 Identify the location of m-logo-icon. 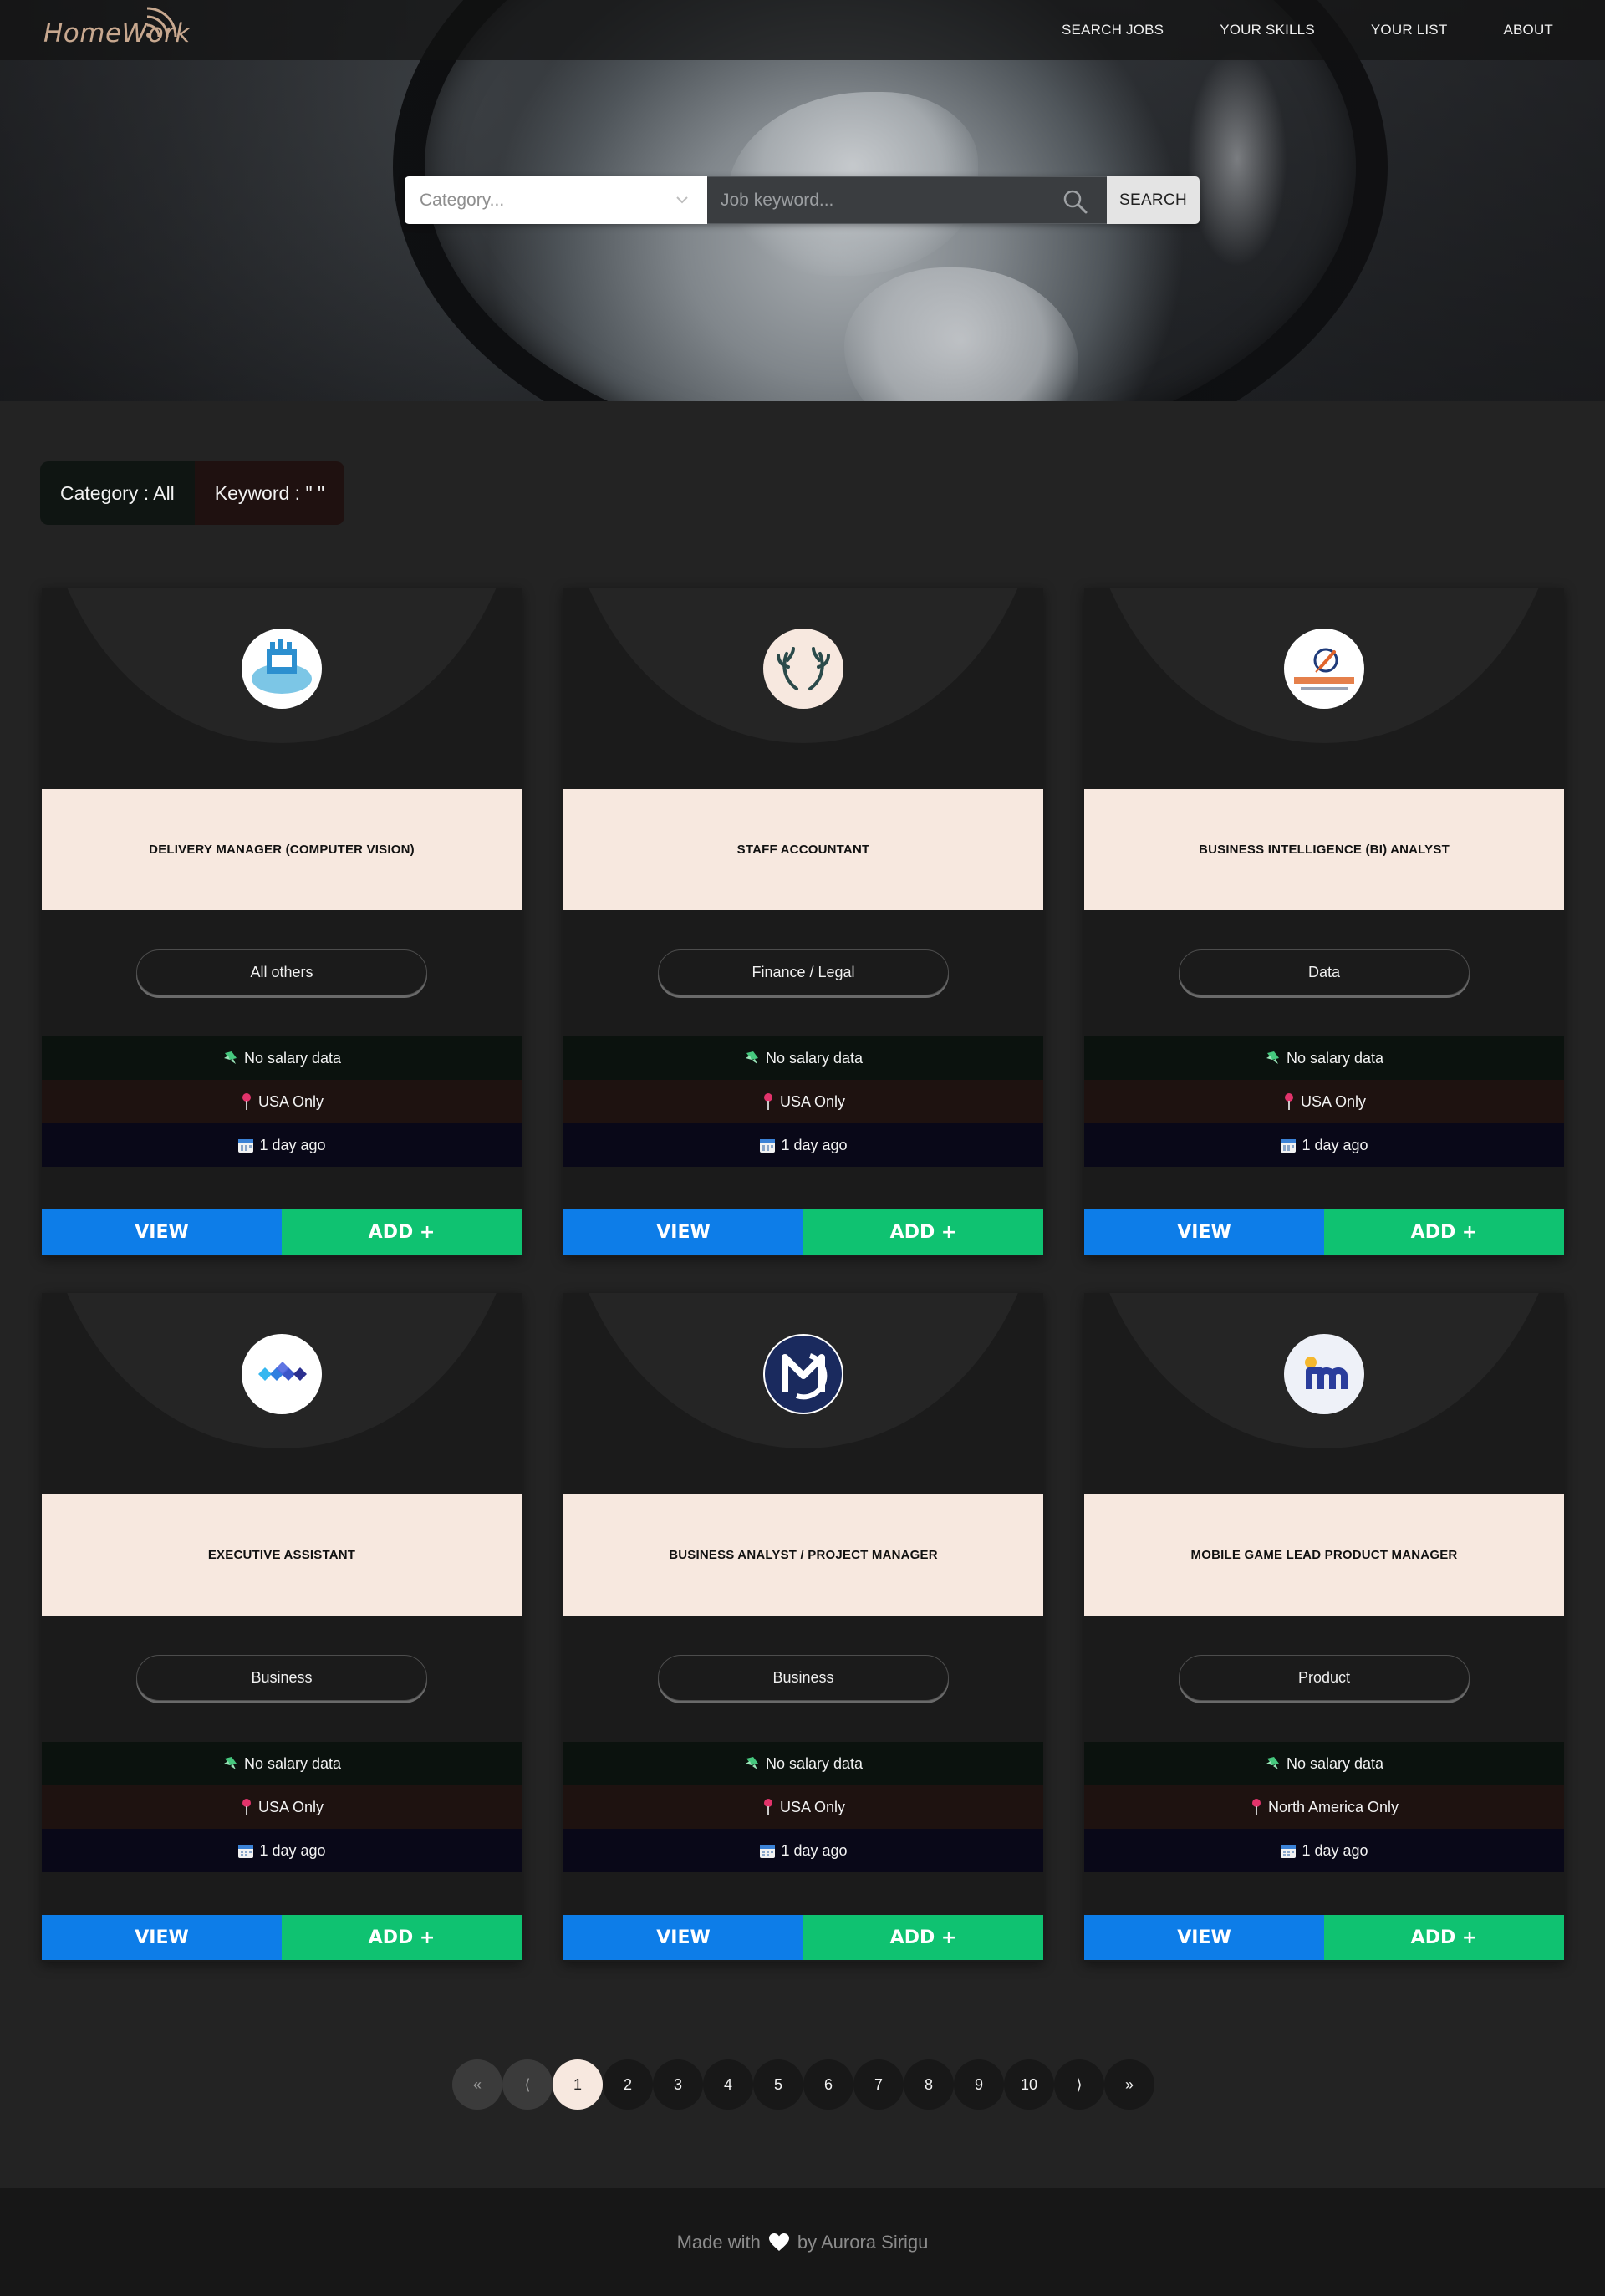
(1326, 1373).